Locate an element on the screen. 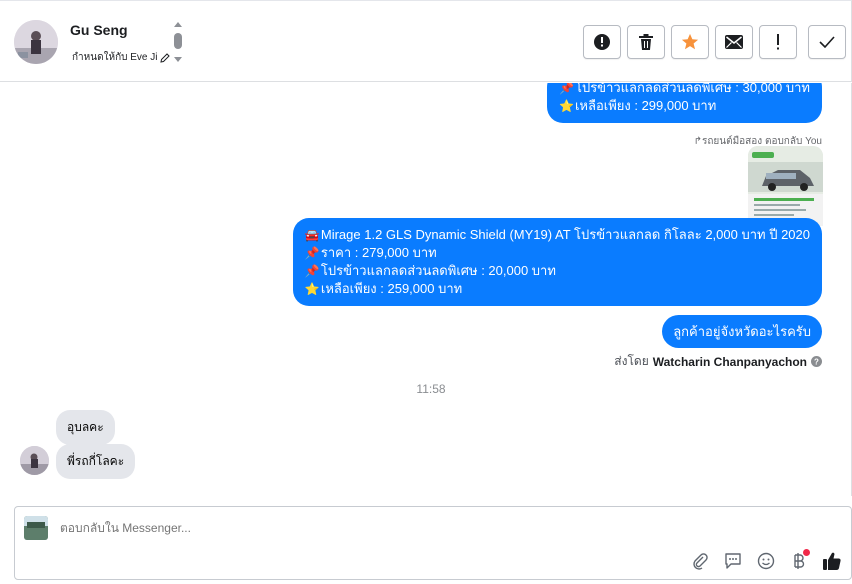  payment-button is located at coordinates (799, 560).